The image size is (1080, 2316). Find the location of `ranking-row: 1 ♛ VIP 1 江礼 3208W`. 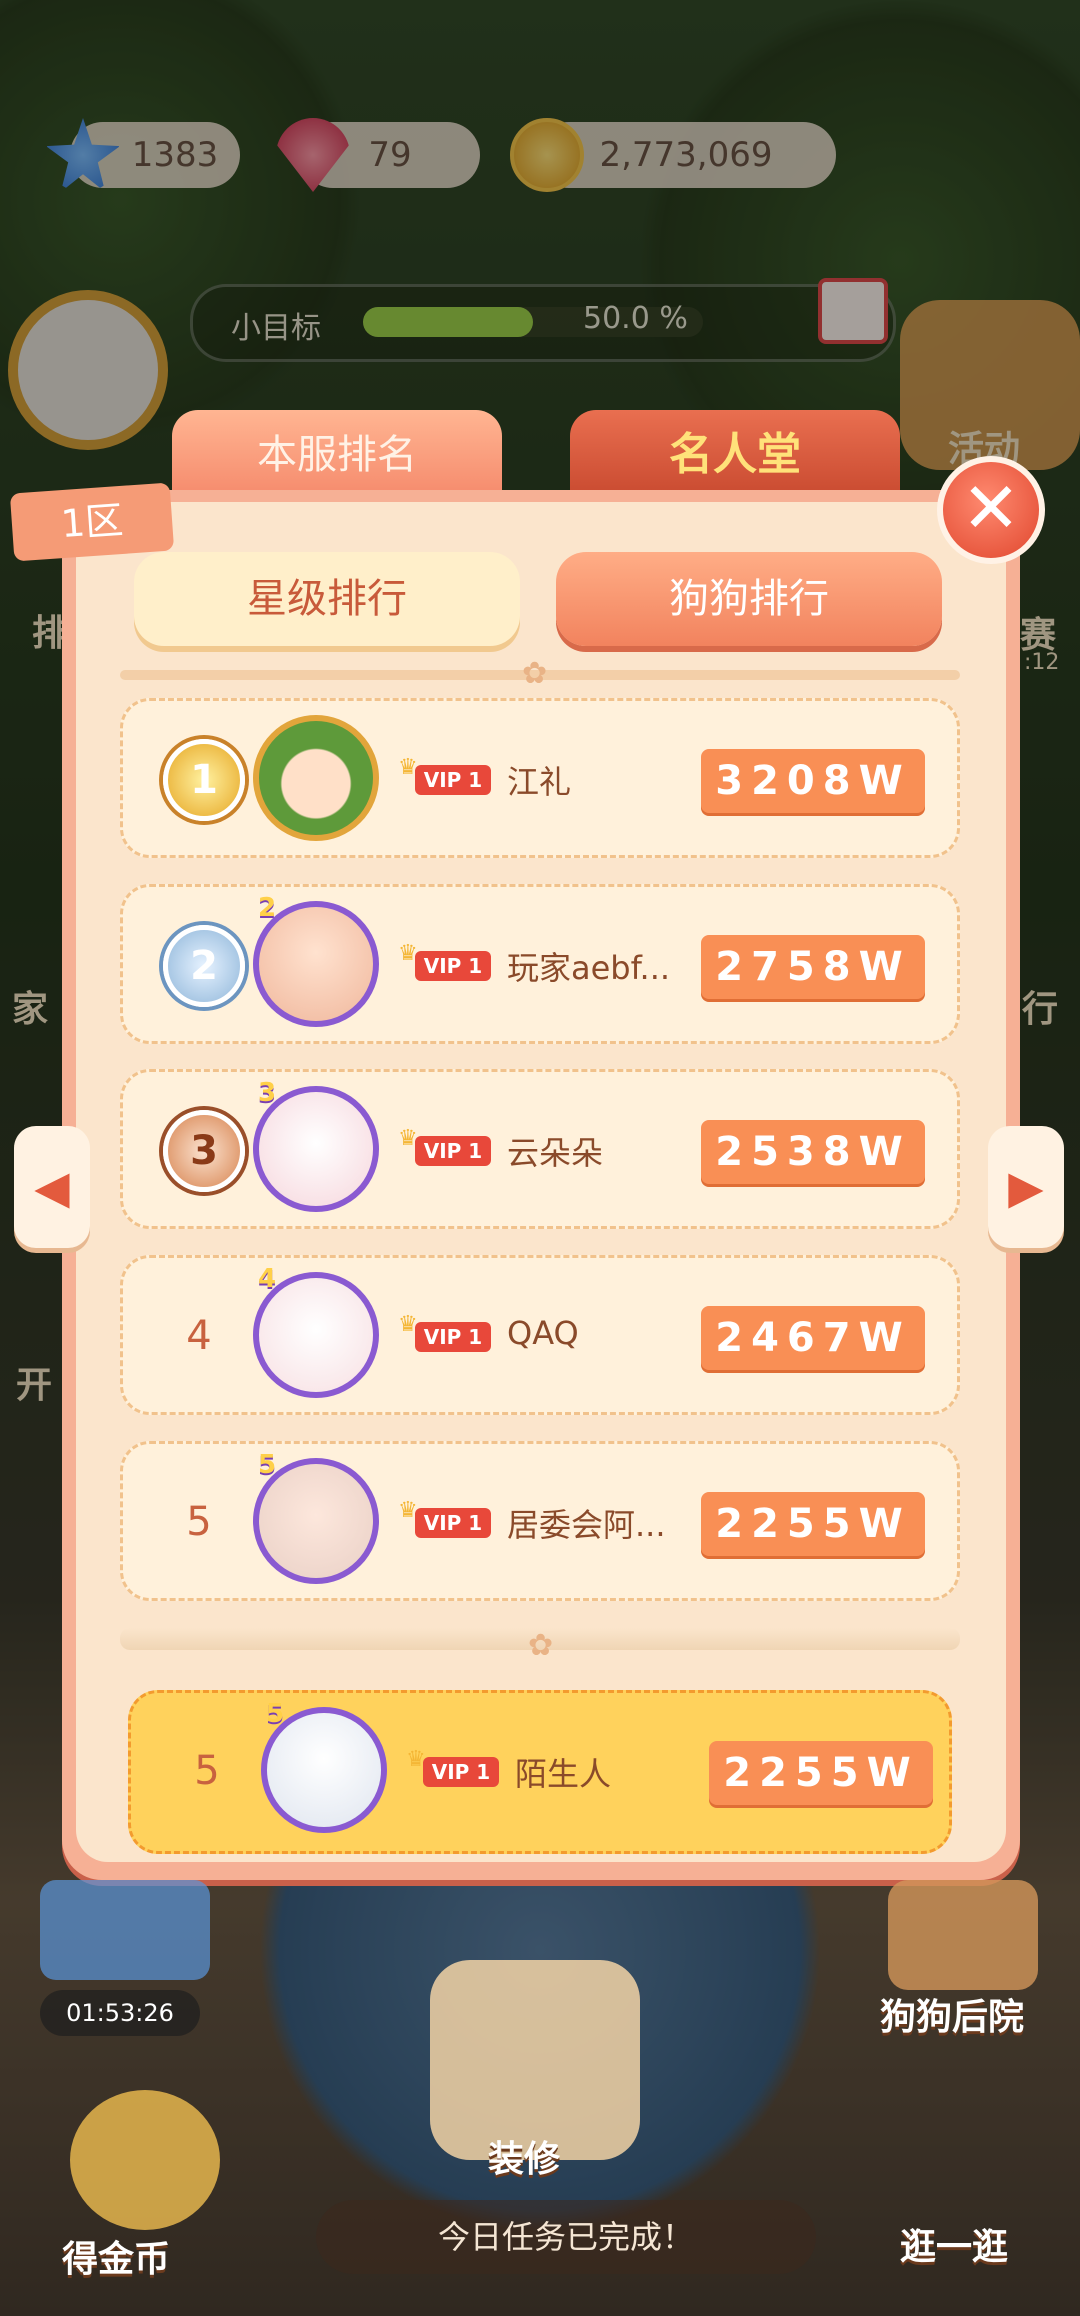

ranking-row: 1 ♛ VIP 1 江礼 3208W is located at coordinates (540, 778).